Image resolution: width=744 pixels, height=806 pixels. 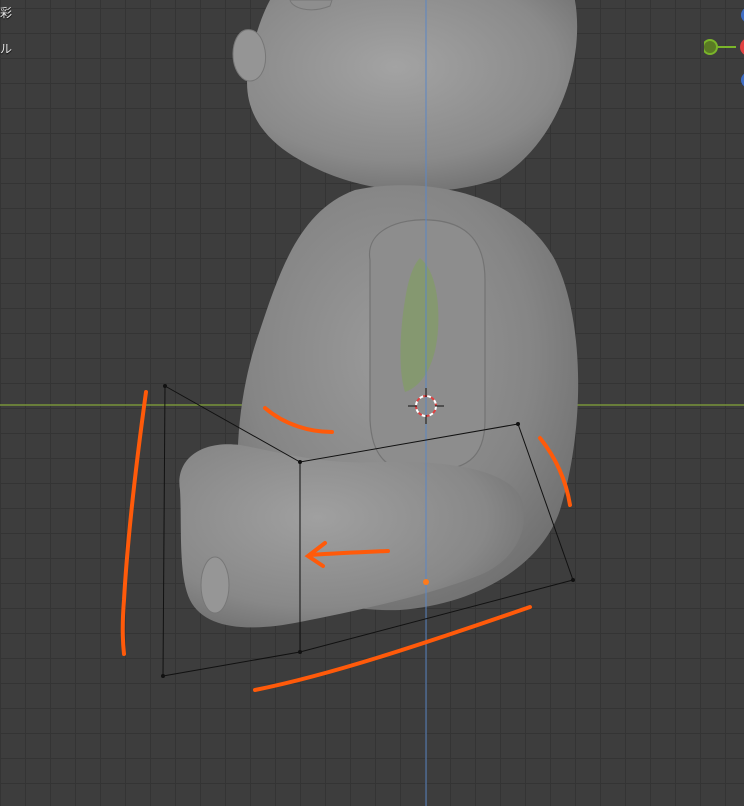 I want to click on bear-head, so click(x=405, y=96).